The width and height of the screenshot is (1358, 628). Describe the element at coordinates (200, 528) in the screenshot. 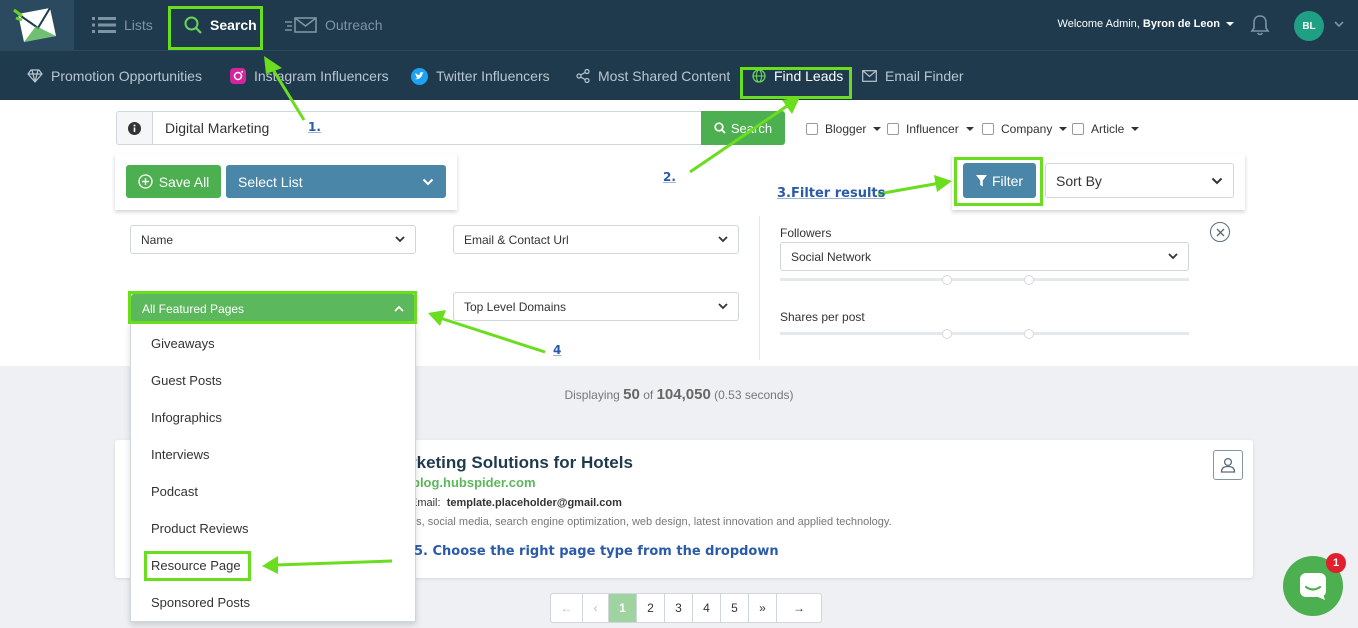

I see `menu-item-product-reviews: Product Reviews` at that location.